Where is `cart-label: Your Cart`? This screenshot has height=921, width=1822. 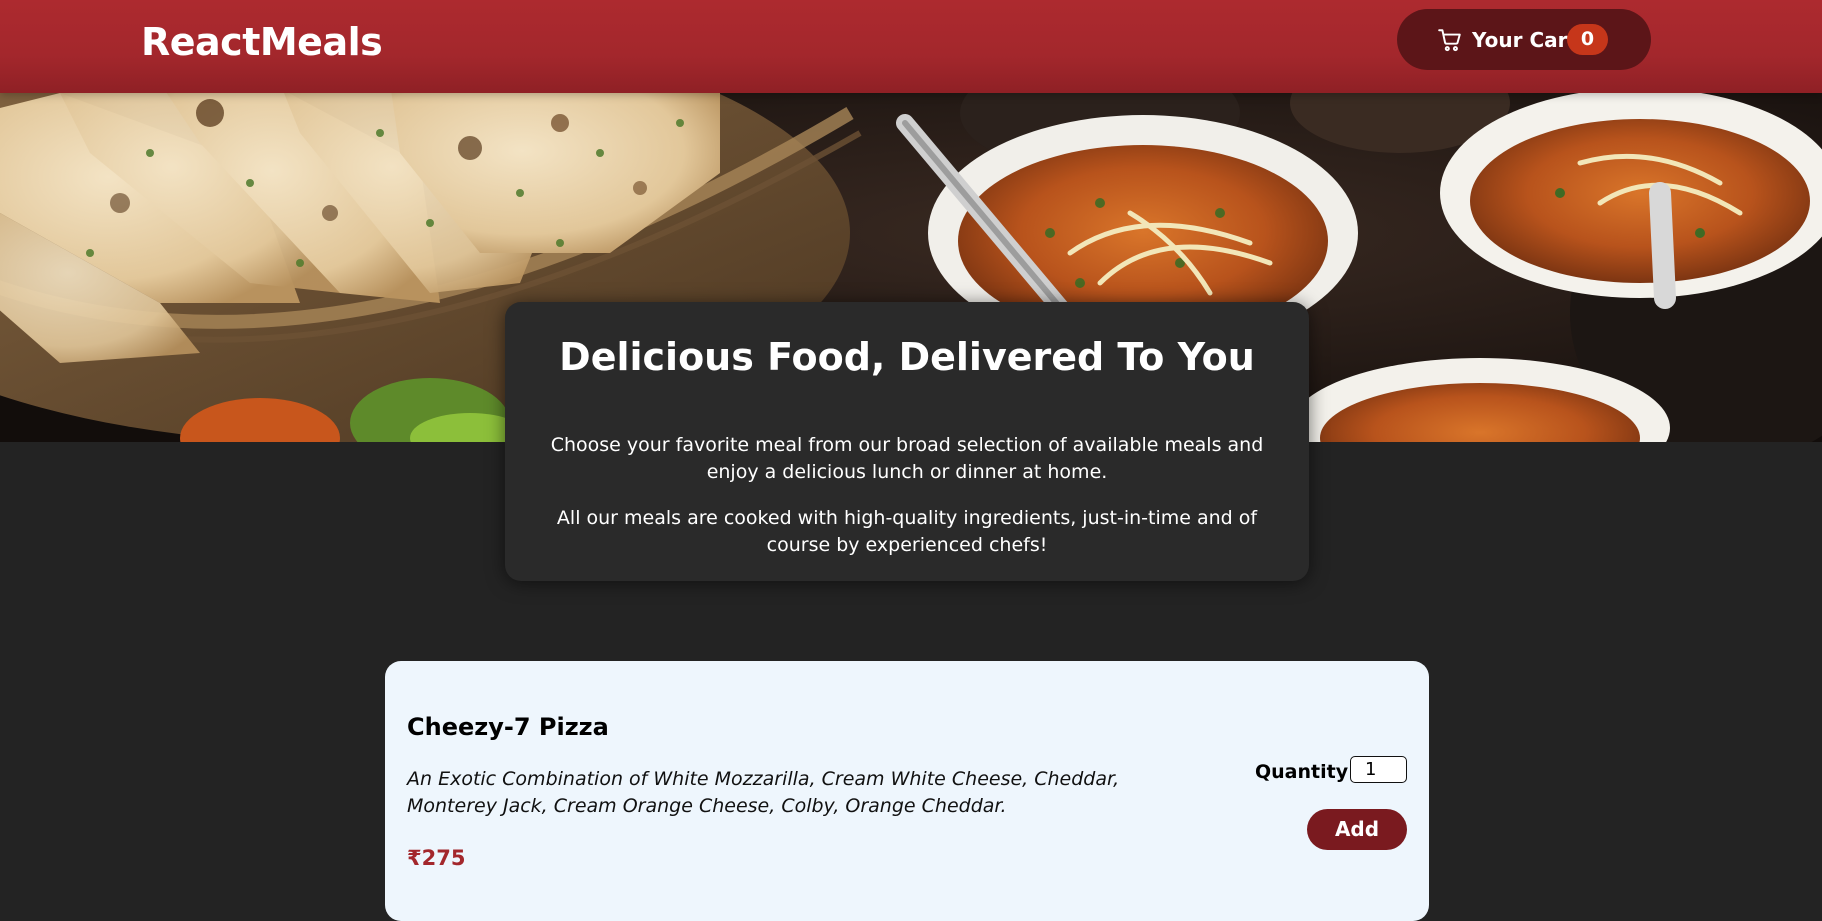 cart-label: Your Cart is located at coordinates (1525, 40).